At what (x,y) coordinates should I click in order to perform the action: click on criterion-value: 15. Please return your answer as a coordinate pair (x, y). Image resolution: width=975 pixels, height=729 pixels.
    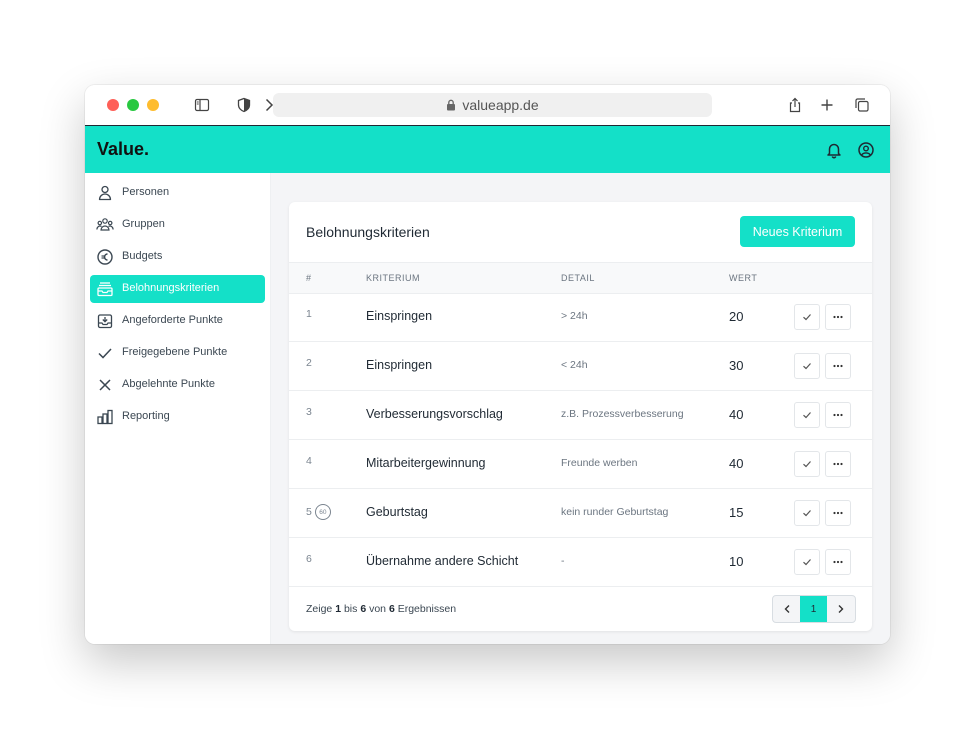
    Looking at the image, I should click on (736, 512).